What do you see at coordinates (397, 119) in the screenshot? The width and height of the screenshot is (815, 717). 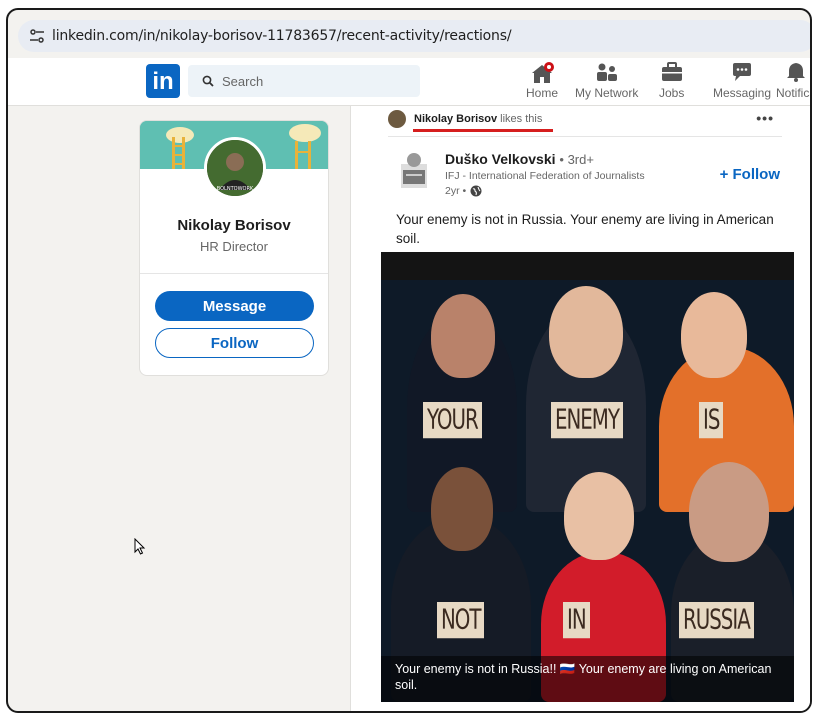 I see `liker-avatar` at bounding box center [397, 119].